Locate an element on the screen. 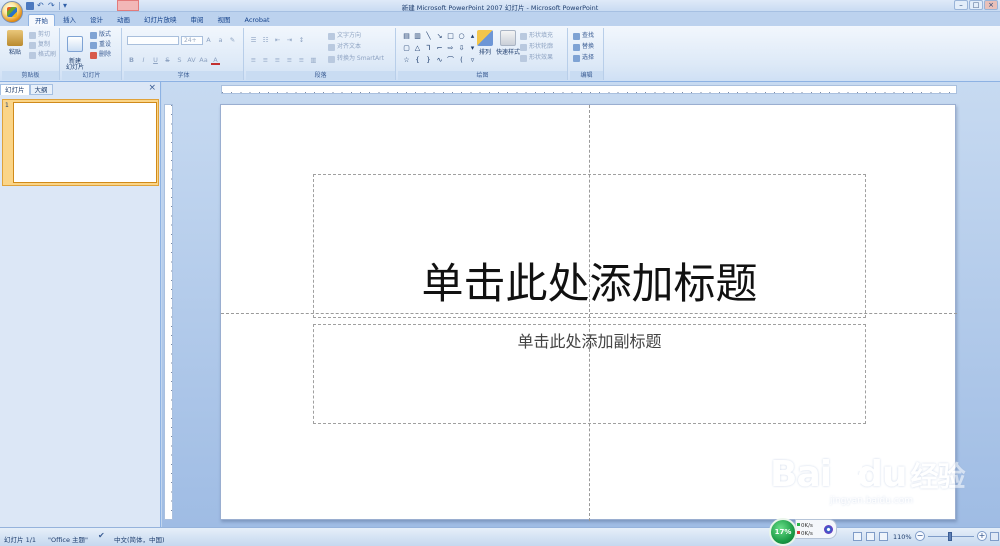 Image resolution: width=1000 pixels, height=546 pixels. distribute-icon: ≡ is located at coordinates (301, 60).